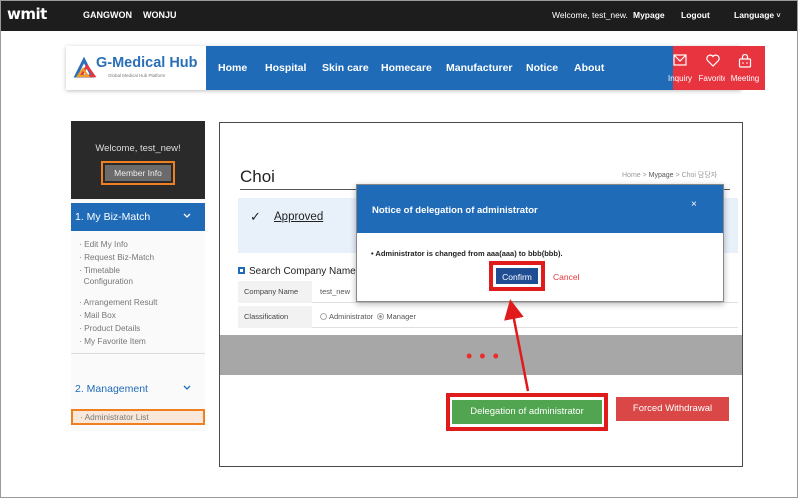  I want to click on mypage-link: Mypage, so click(649, 15).